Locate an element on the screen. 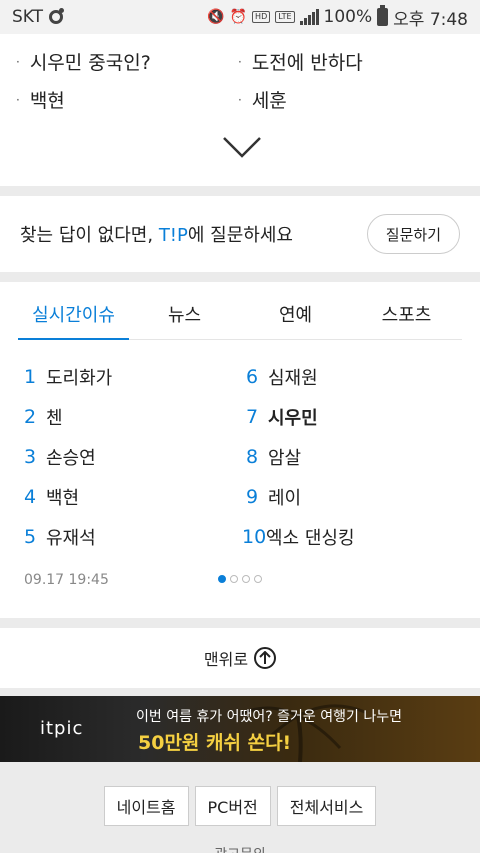  footer-links: 네이트홈 PC버전 전체서비스 is located at coordinates (240, 806).